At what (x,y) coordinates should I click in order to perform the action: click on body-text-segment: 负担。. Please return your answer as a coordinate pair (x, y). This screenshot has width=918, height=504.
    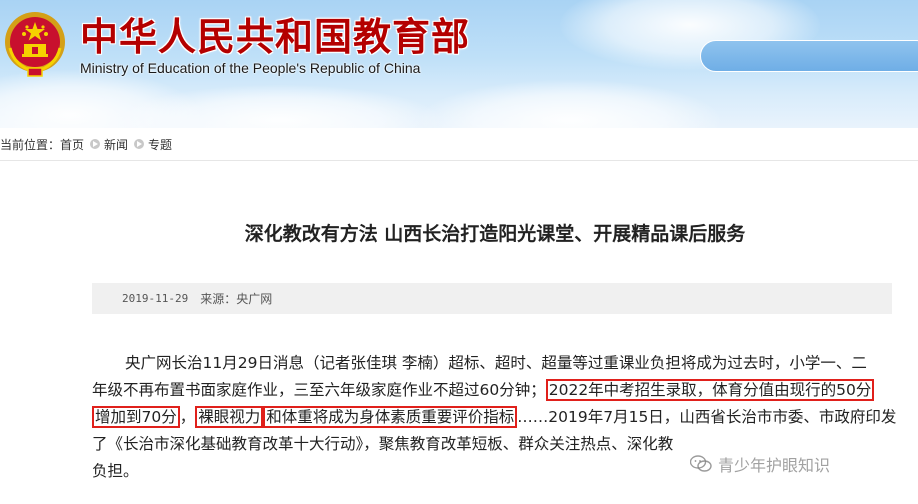
    Looking at the image, I should click on (115, 471).